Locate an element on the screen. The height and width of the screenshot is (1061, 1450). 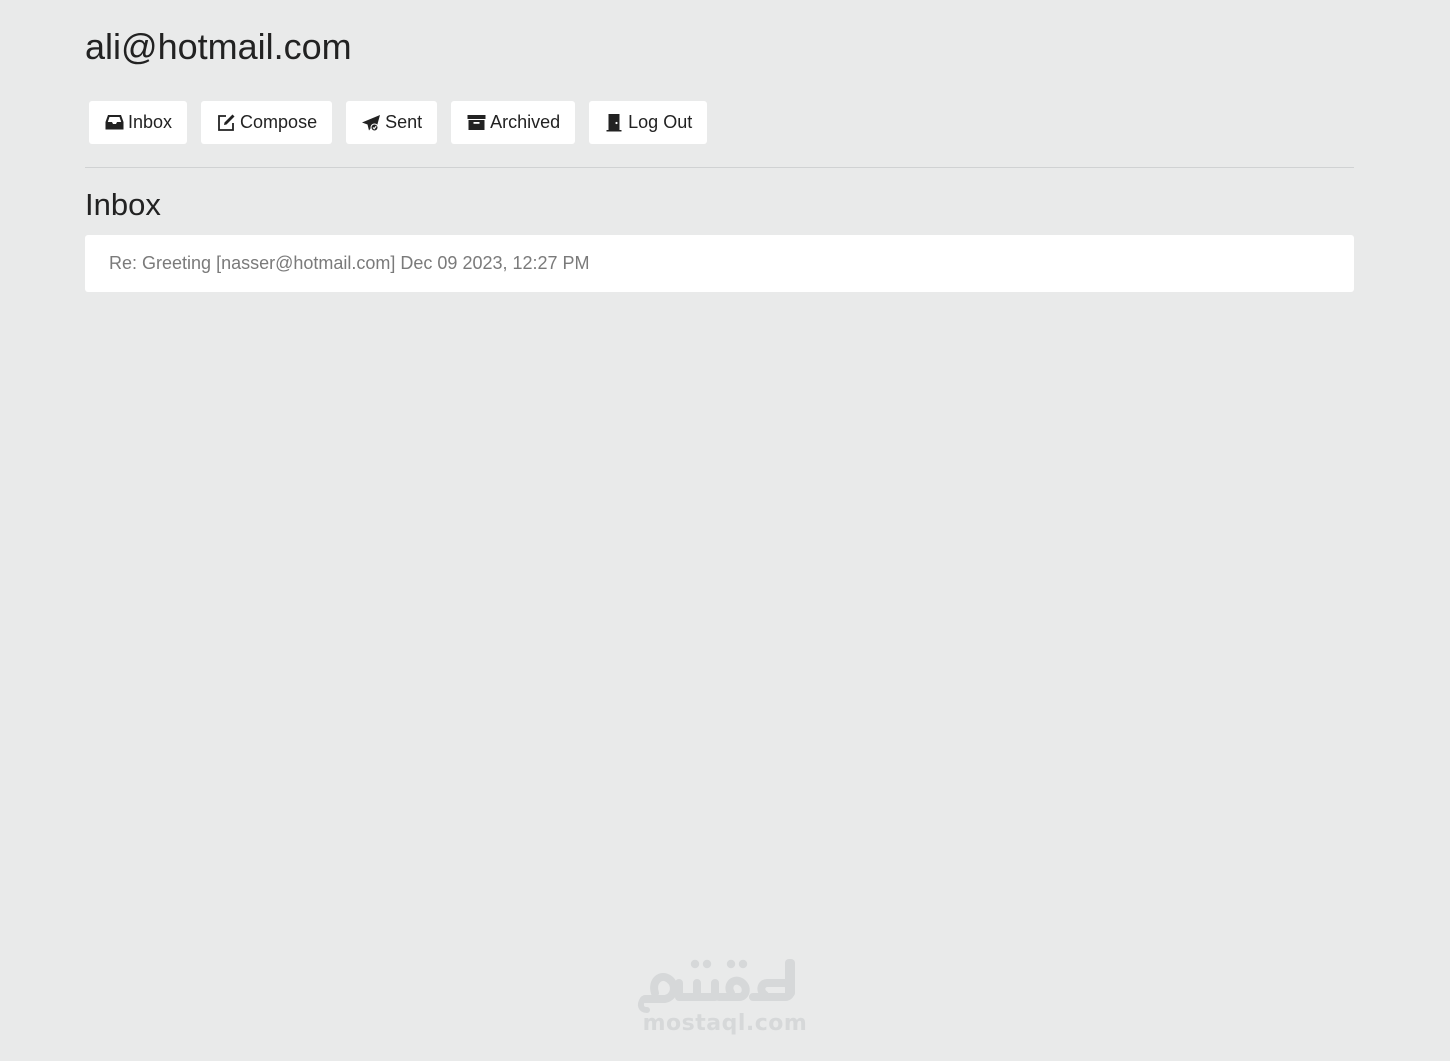
email-timestamp: Dec 09 2023, 12:27 PM is located at coordinates (495, 263).